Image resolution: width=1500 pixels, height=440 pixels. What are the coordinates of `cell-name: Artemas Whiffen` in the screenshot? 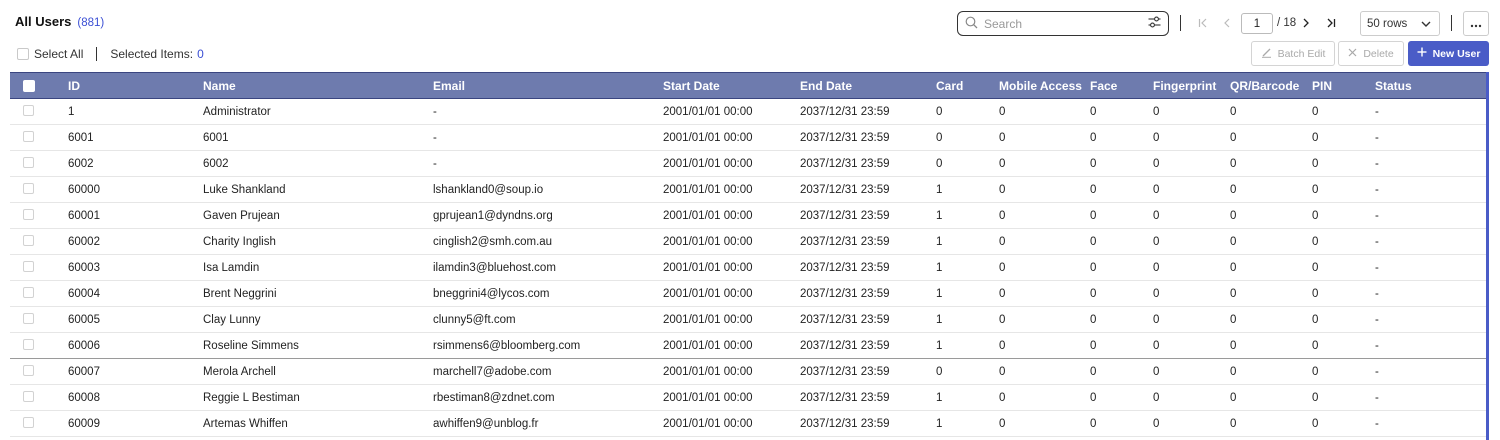 It's located at (245, 423).